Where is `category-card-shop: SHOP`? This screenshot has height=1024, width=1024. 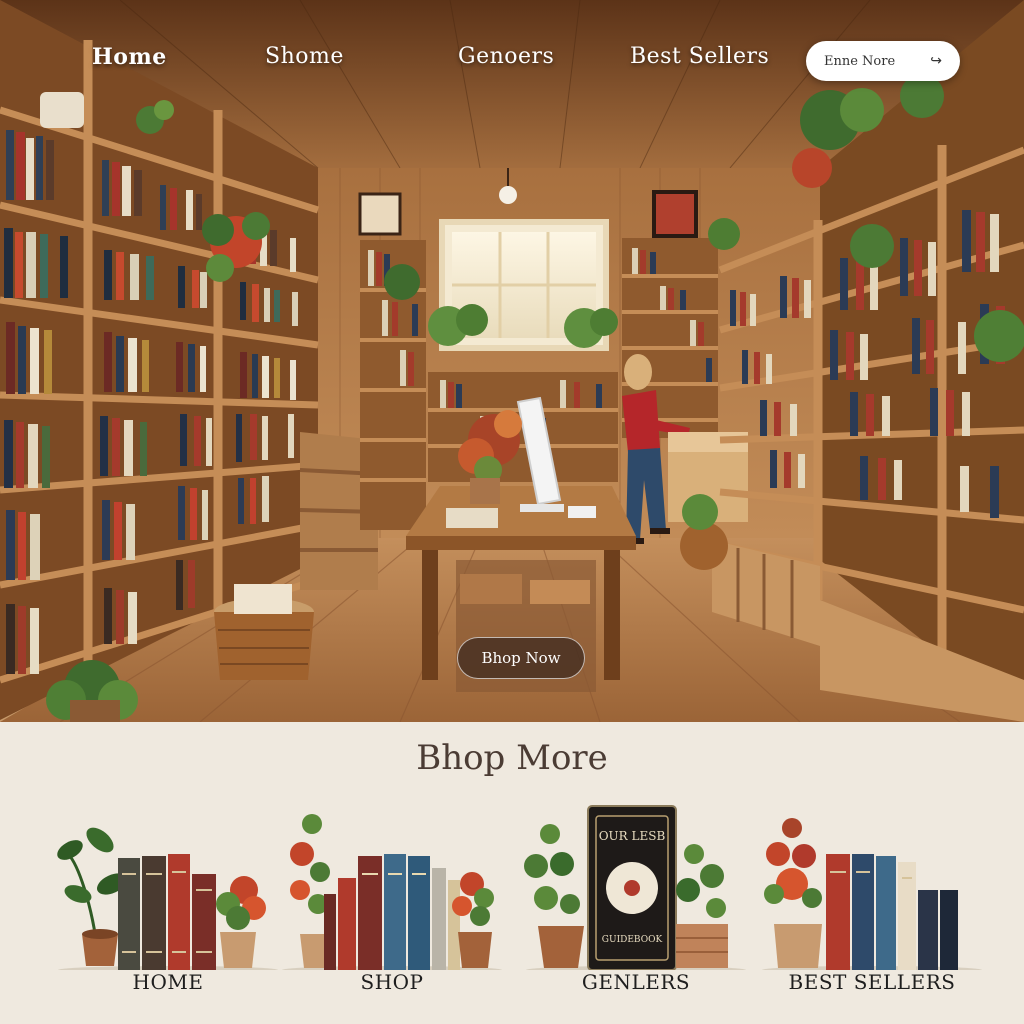
category-card-shop: SHOP is located at coordinates (392, 909).